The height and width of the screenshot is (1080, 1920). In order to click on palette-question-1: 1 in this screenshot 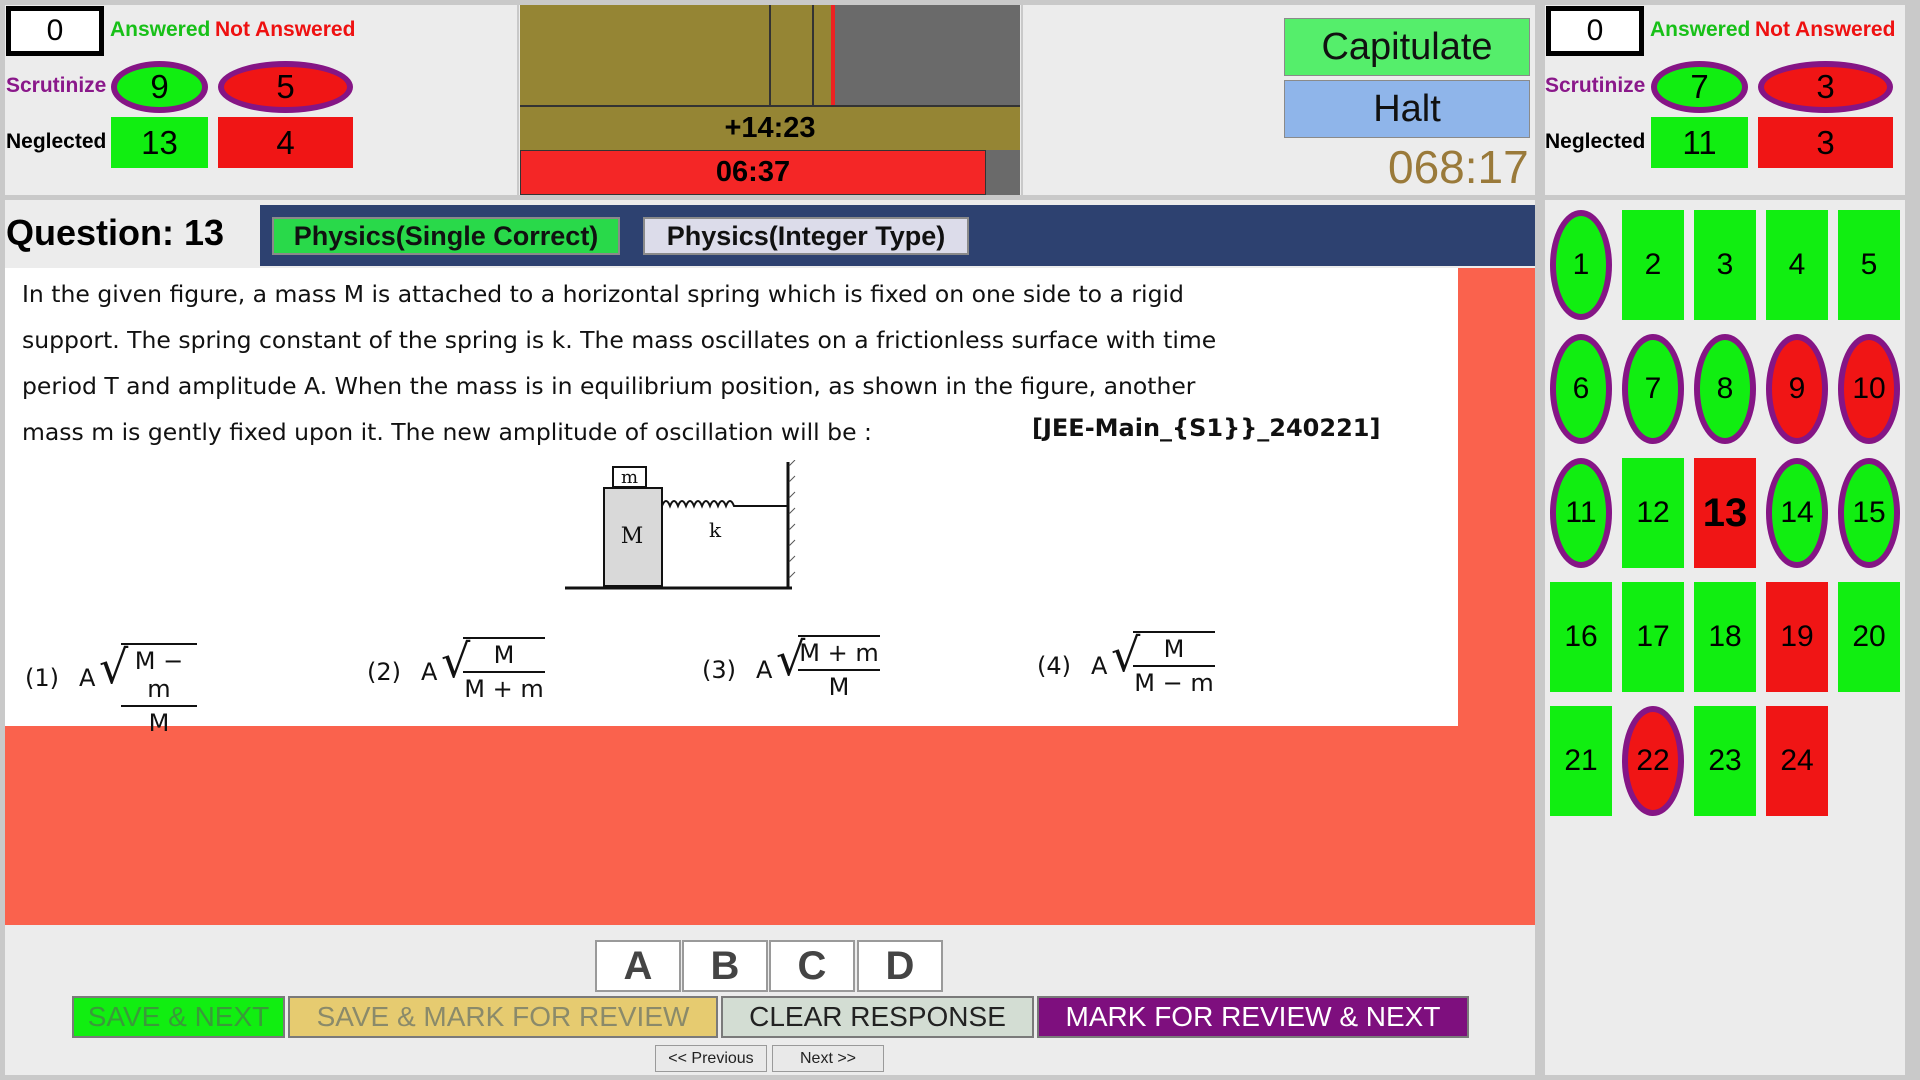, I will do `click(1581, 265)`.